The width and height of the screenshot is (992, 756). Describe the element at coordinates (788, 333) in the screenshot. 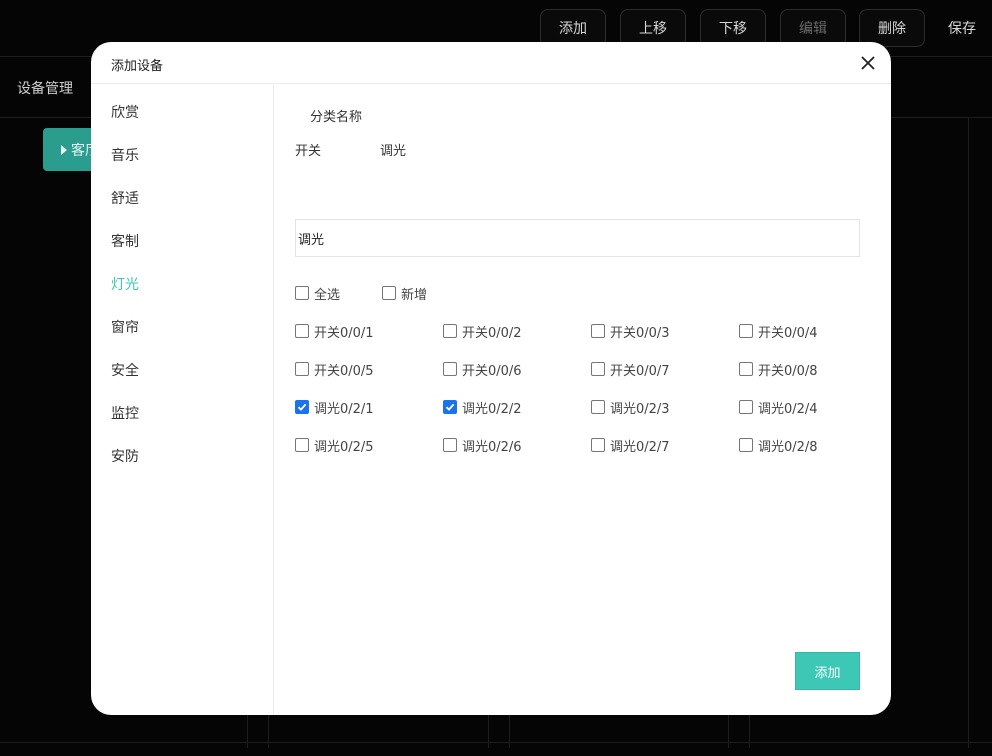

I see `device-label: 开关0/0/4` at that location.